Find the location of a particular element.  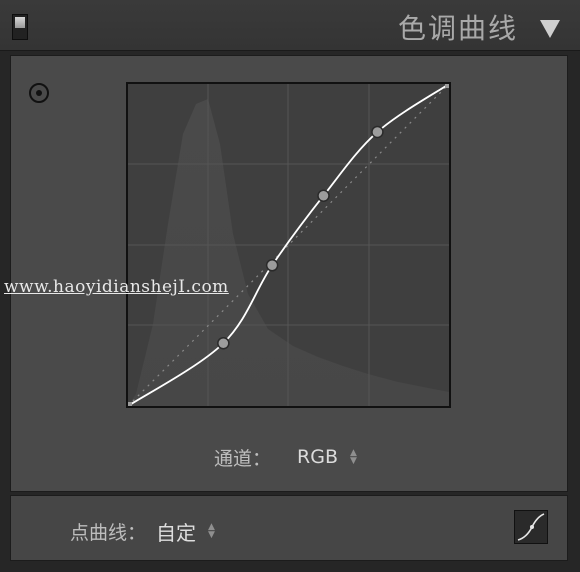

point-curve-selector: 点曲线： 自定 ▲ ▼ is located at coordinates (142, 531).